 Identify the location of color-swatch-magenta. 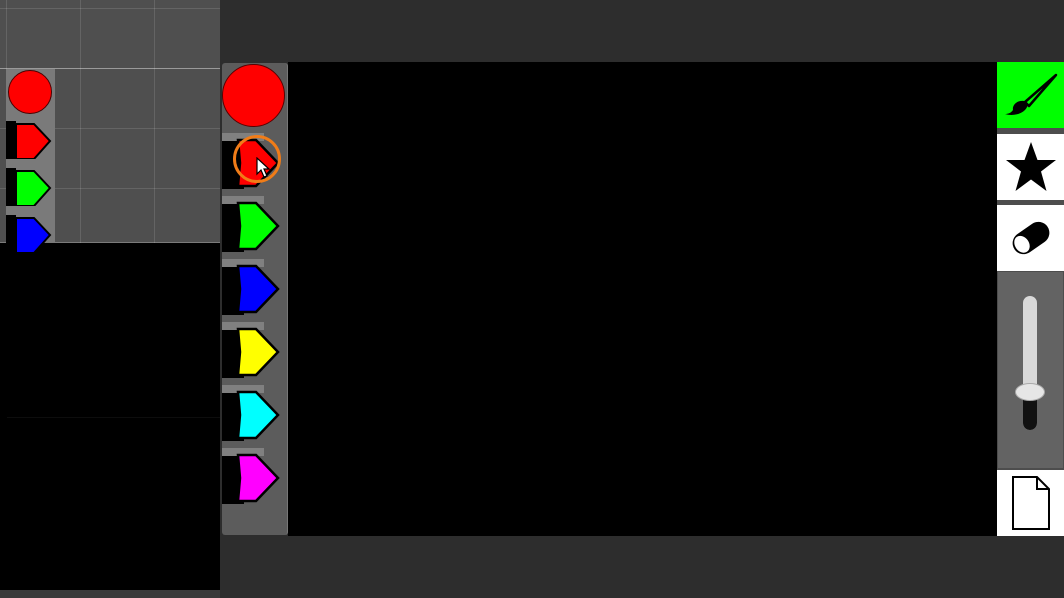
(253, 476).